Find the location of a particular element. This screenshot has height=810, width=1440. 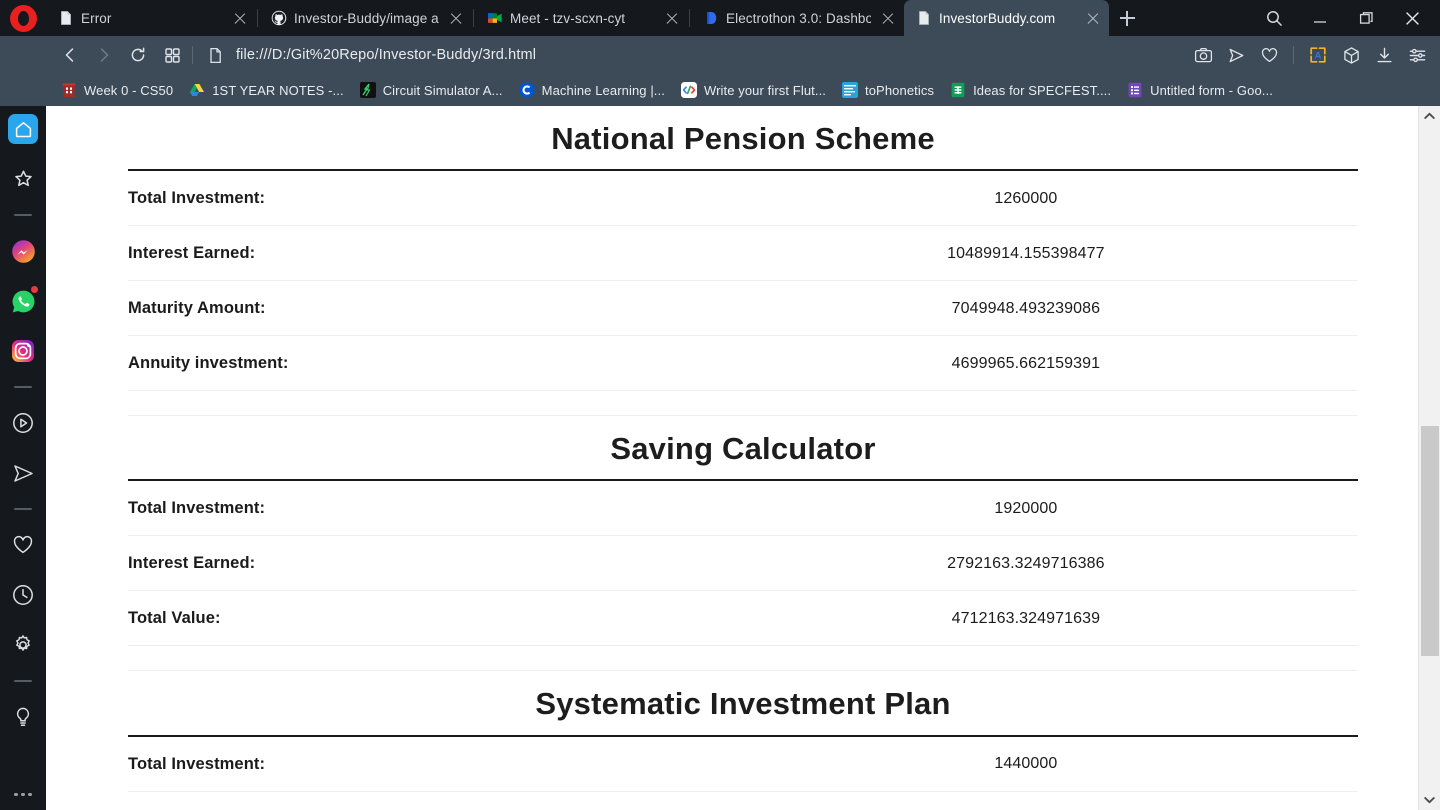

bookmark-item: toPhonetics is located at coordinates (888, 90).